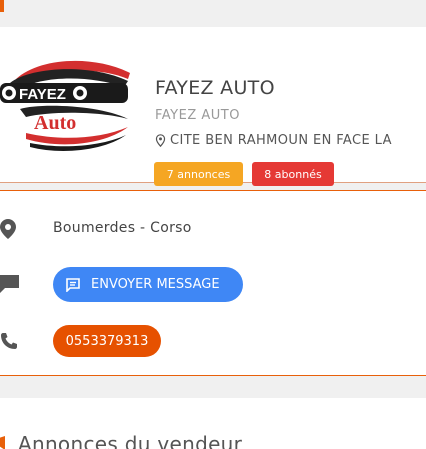  Describe the element at coordinates (65, 105) in the screenshot. I see `shop-logo: FAYEZ Auto` at that location.